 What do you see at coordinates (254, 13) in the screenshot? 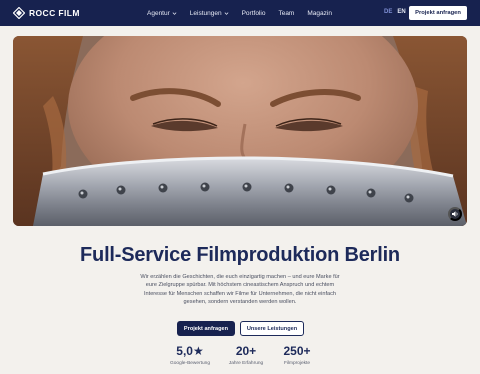
I see `nav-item-portfolio: Portfolio` at bounding box center [254, 13].